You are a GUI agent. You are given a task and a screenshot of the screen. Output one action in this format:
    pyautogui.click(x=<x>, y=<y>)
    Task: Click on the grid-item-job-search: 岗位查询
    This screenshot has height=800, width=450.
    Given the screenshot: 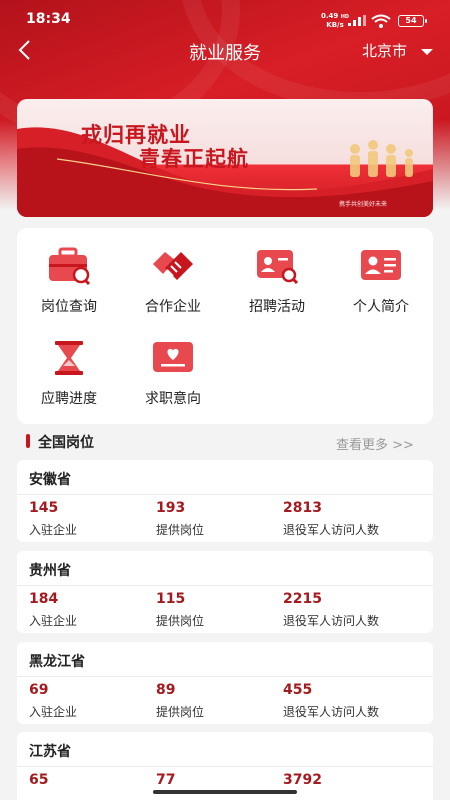 What is the action you would take?
    pyautogui.click(x=69, y=281)
    